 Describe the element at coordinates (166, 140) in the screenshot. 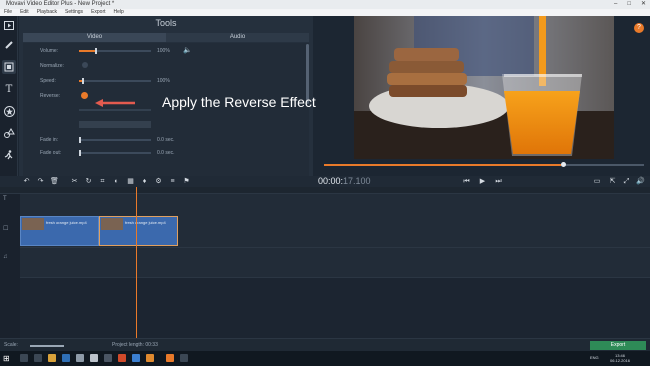

I see `fade-in-value: 0.0 sec.` at that location.